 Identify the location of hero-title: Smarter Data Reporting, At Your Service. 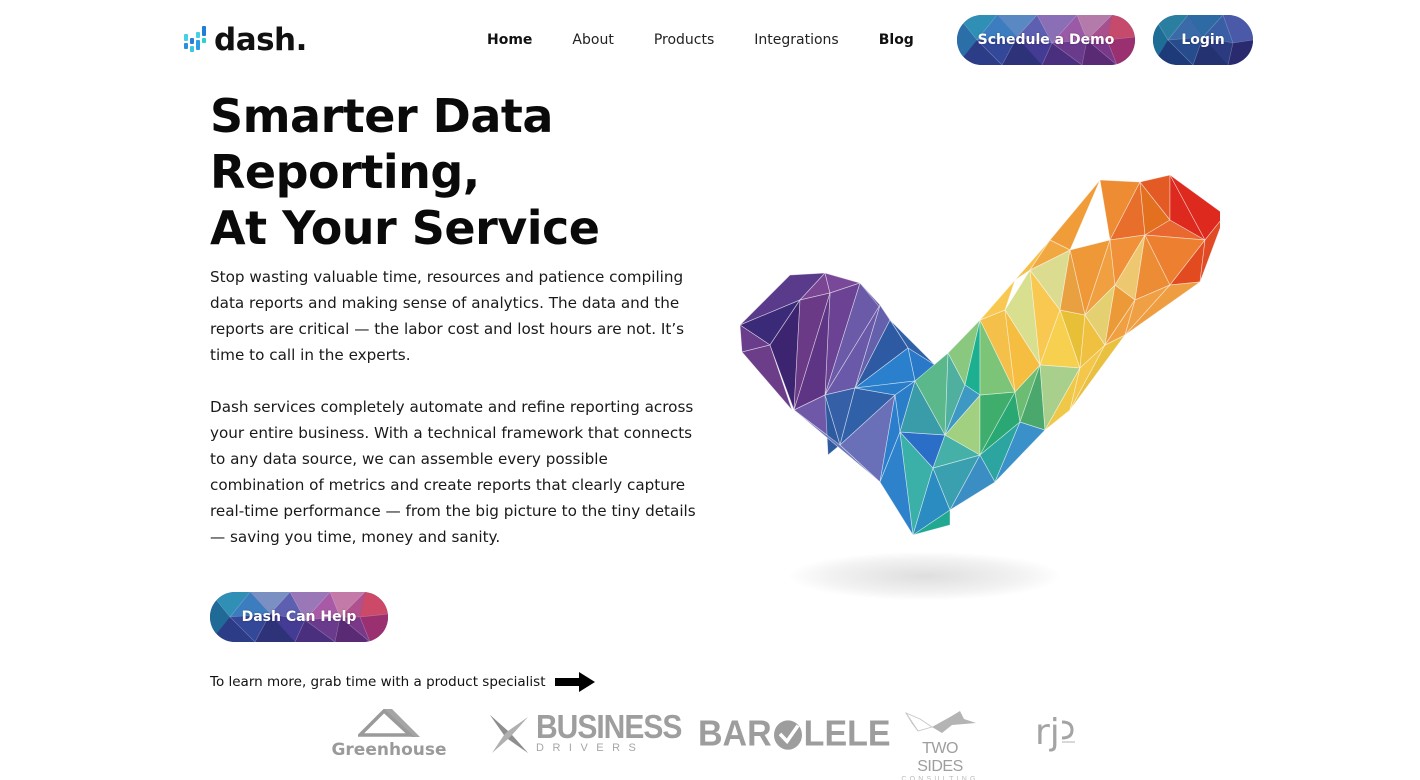
(405, 172).